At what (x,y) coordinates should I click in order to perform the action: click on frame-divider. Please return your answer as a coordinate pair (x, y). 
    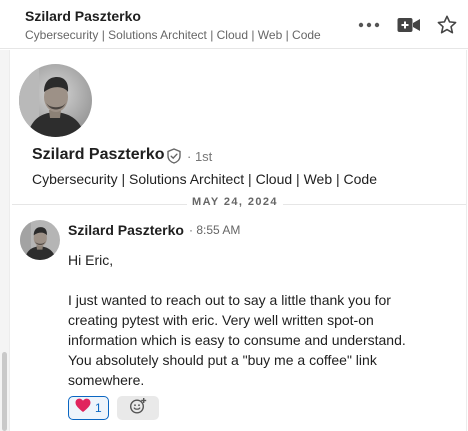
    Looking at the image, I should click on (9, 240).